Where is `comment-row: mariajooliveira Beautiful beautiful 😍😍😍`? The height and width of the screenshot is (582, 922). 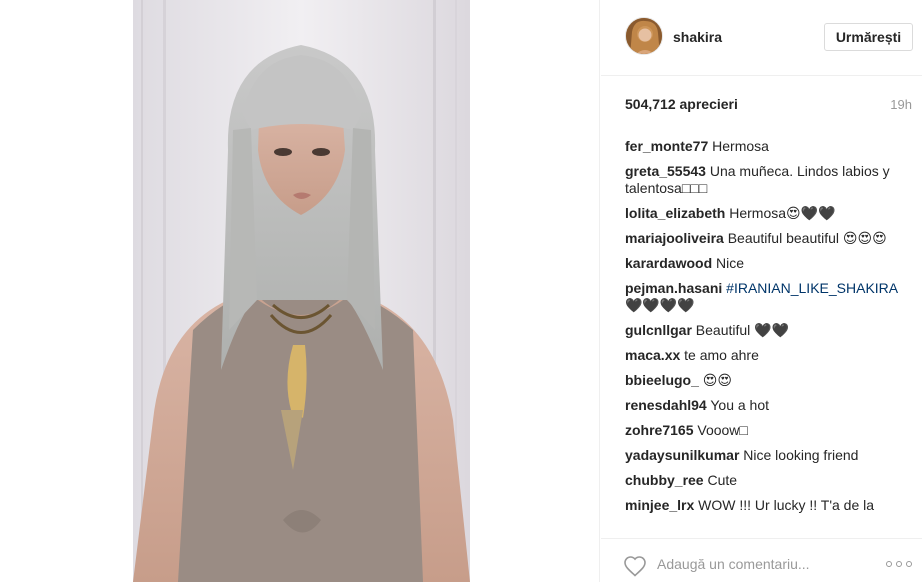 comment-row: mariajooliveira Beautiful beautiful 😍😍😍 is located at coordinates (762, 238).